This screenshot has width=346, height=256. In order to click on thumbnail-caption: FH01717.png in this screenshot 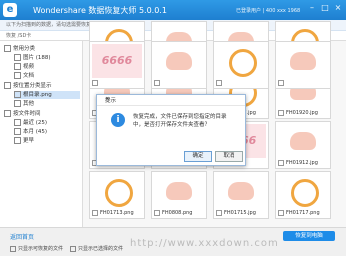, I will do `click(303, 213)`.